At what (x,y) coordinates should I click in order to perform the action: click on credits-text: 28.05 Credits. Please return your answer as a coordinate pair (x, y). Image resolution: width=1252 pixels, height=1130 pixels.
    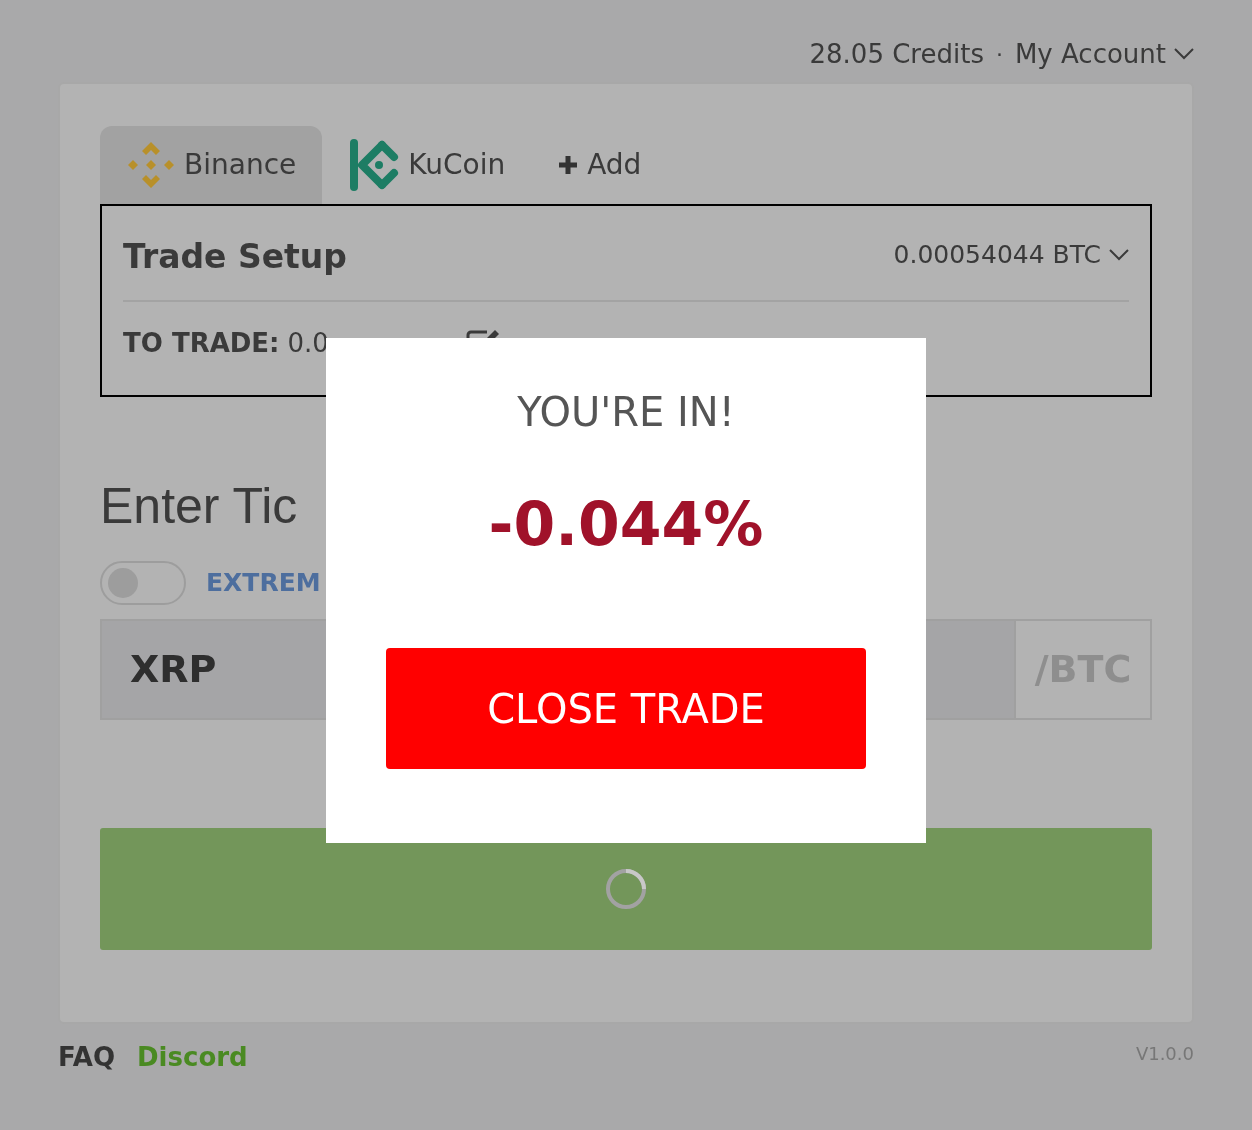
    Looking at the image, I should click on (896, 54).